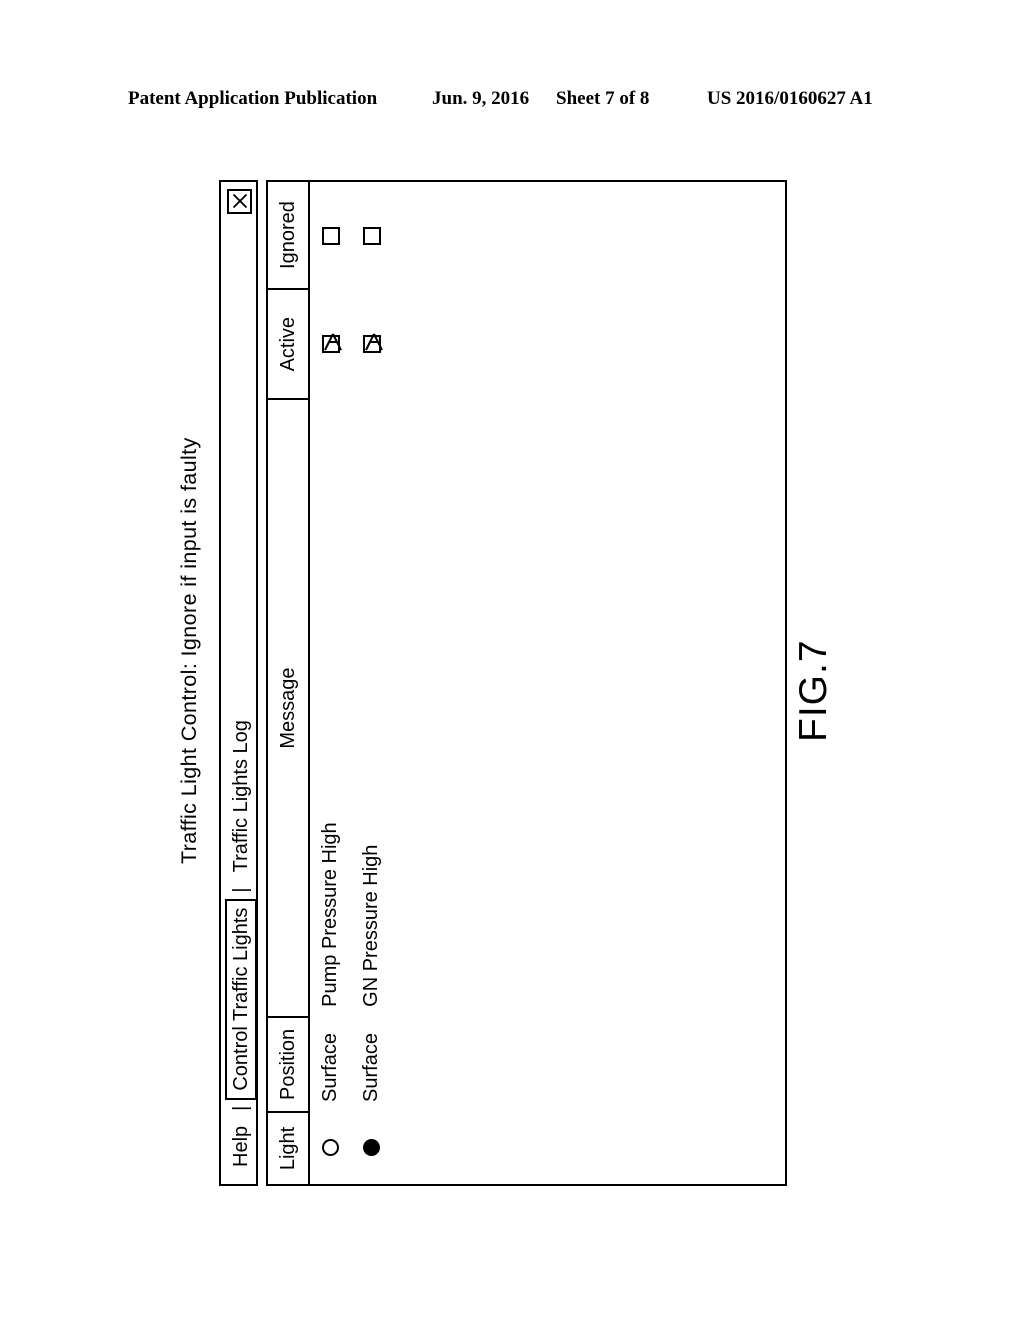 The image size is (1024, 1320). I want to click on table-header-row: Light Position Message Active Ignored, so click(288, 683).